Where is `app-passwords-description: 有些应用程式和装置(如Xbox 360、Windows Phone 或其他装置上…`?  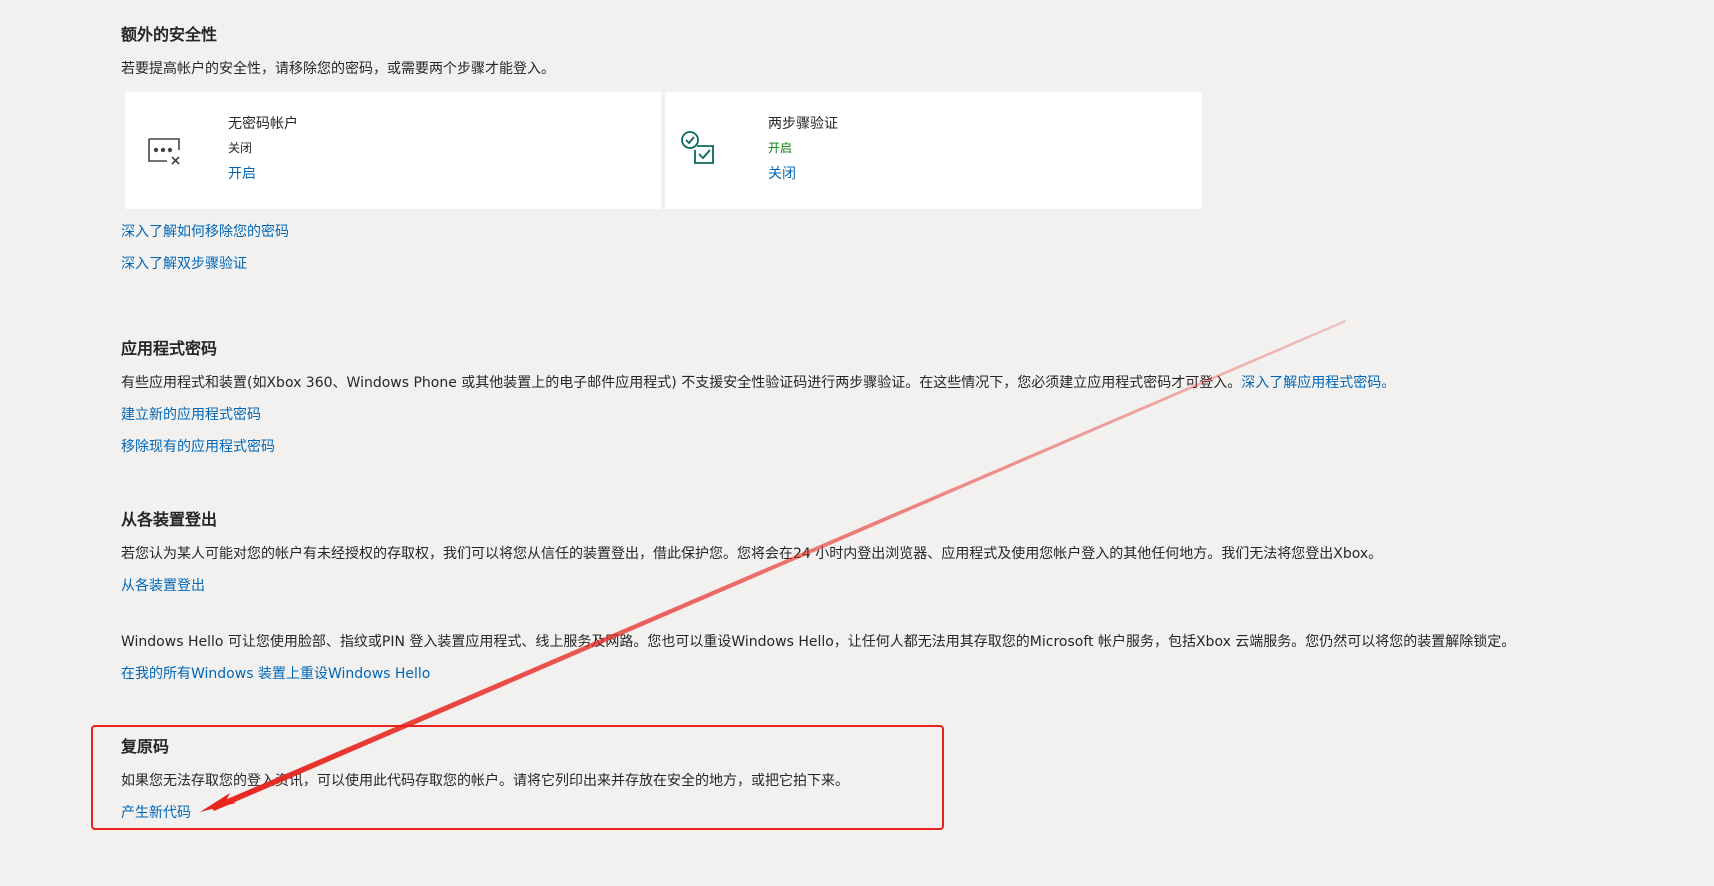 app-passwords-description: 有些应用程式和装置(如Xbox 360、Windows Phone 或其他装置上… is located at coordinates (758, 383).